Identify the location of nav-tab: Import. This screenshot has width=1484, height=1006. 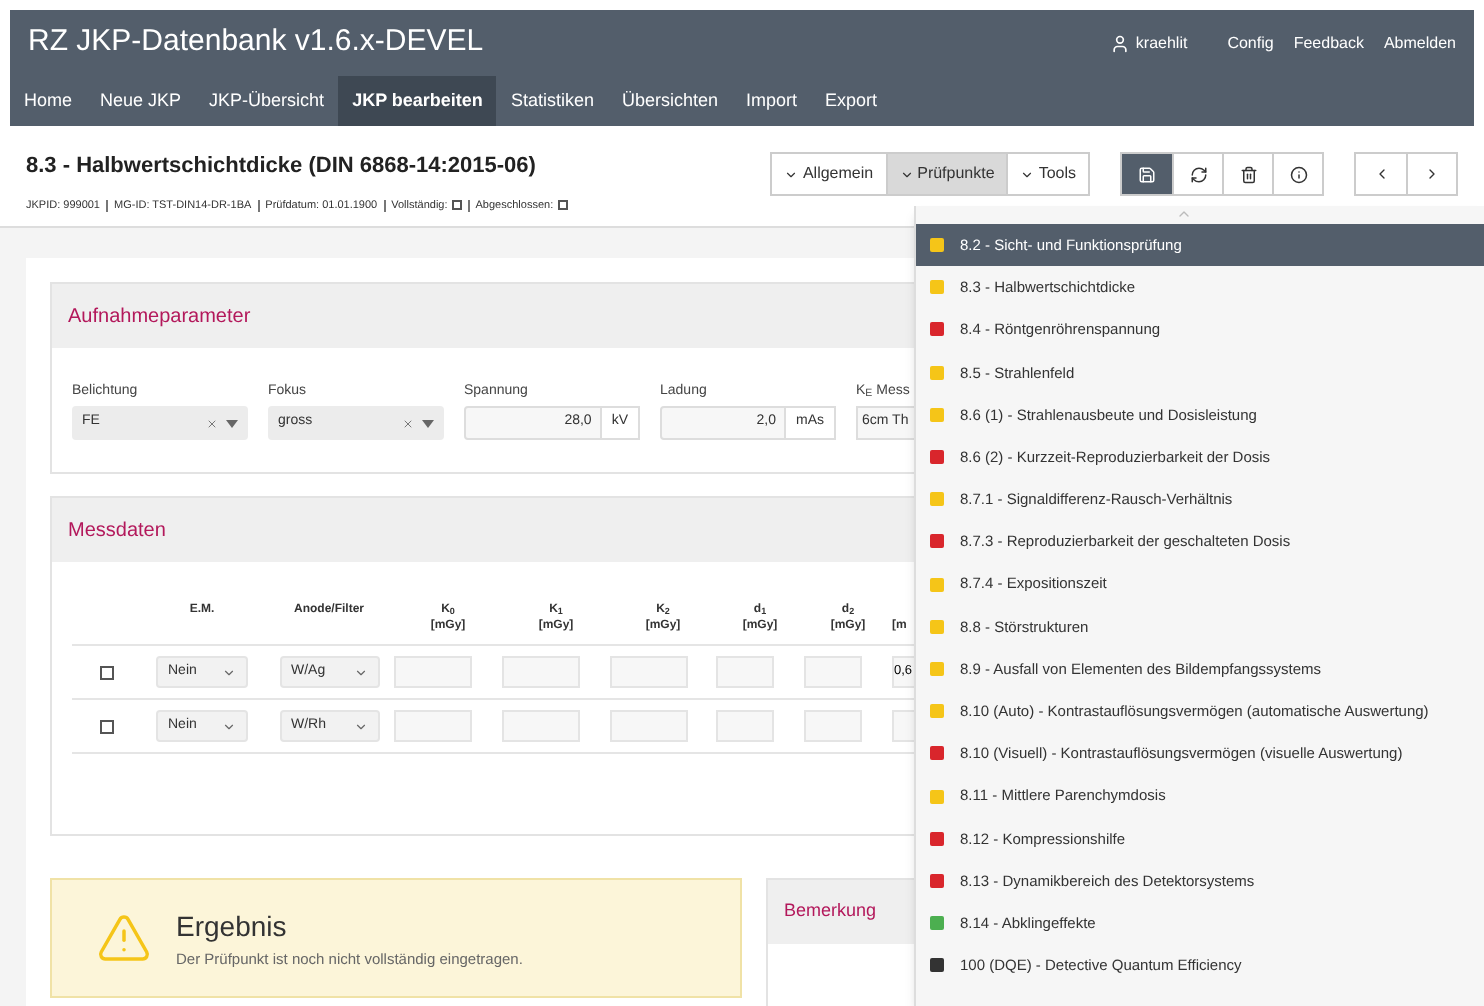
(772, 101).